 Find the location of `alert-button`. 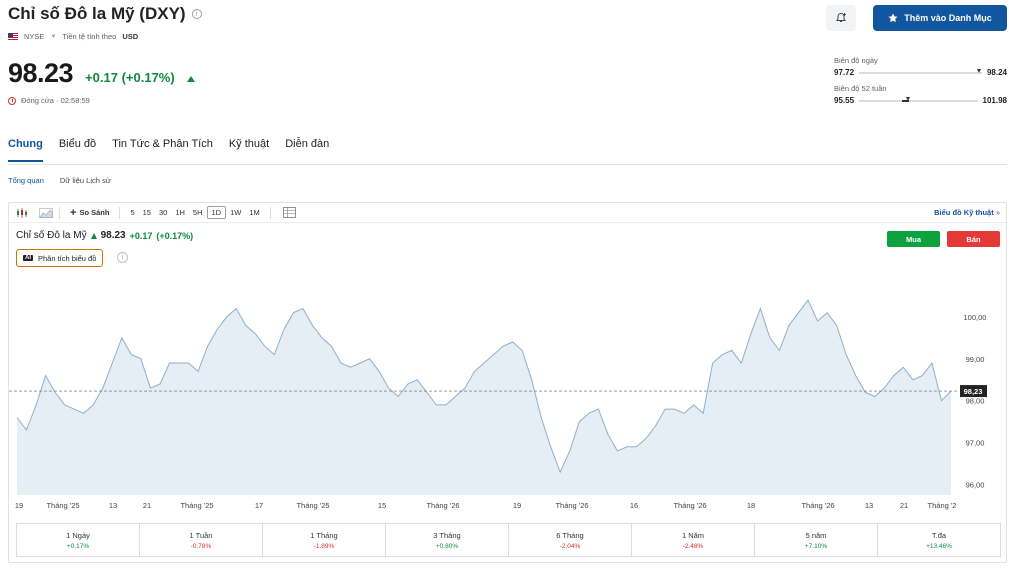

alert-button is located at coordinates (841, 18).